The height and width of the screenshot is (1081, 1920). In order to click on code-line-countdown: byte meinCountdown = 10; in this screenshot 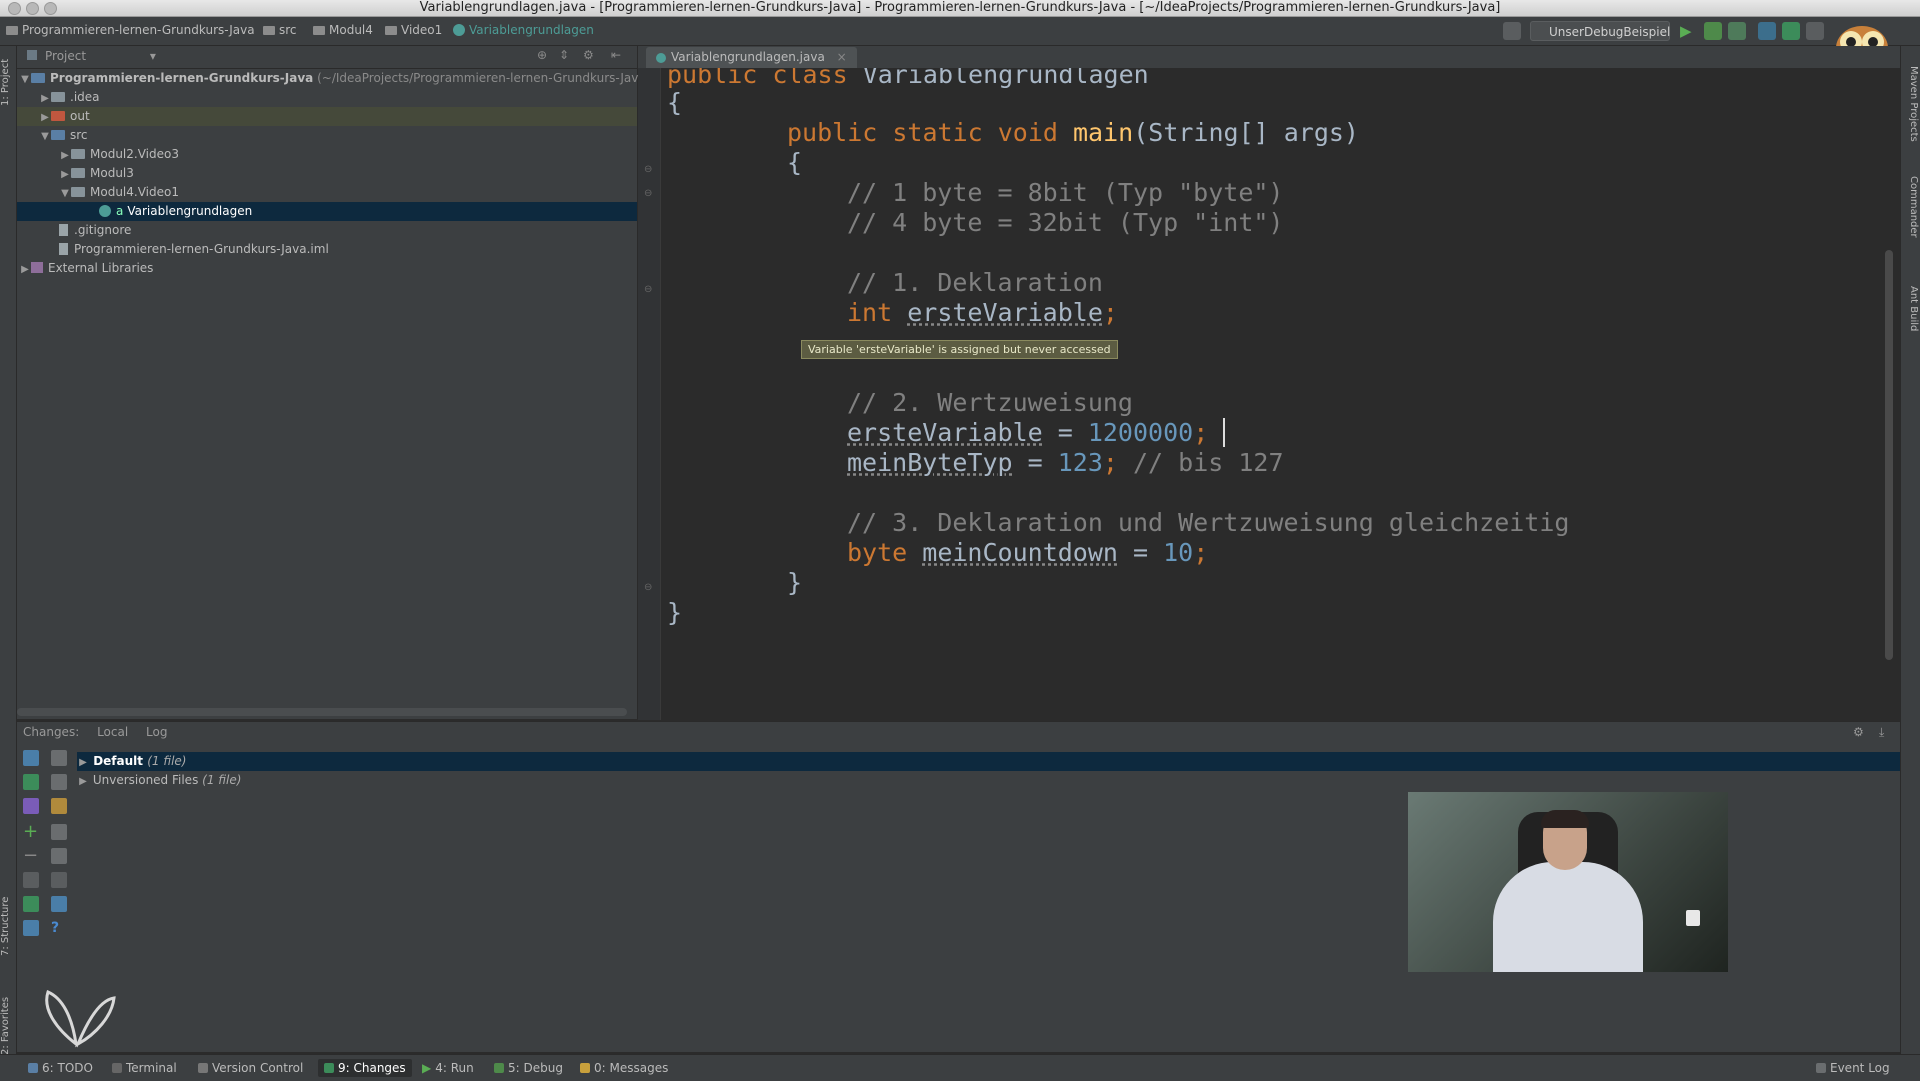, I will do `click(1028, 552)`.